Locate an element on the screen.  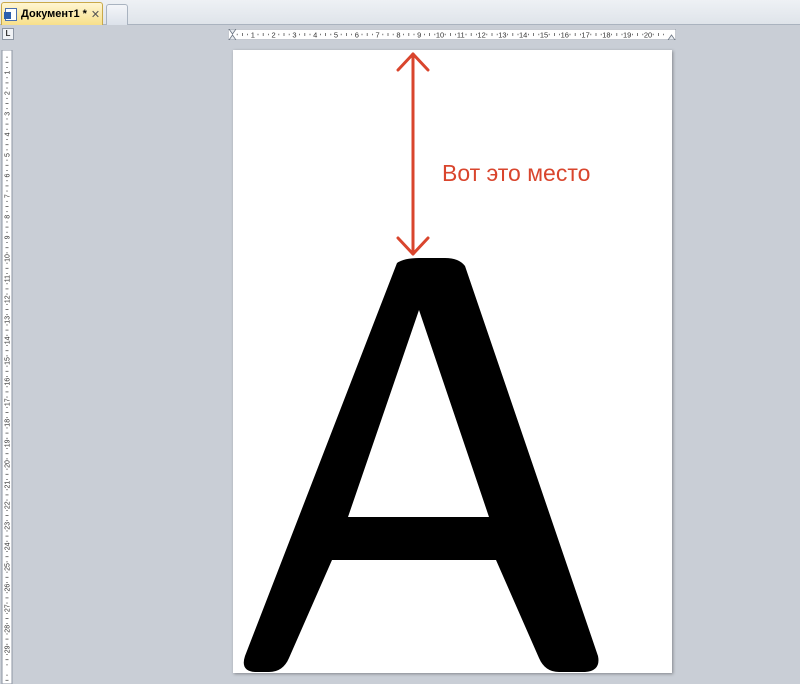
horizontal-ruler: 1 2 3 4 5 6 7 8 9 10 11 12 13 14 15 16 17 18 19 20 is located at coordinates (452, 34).